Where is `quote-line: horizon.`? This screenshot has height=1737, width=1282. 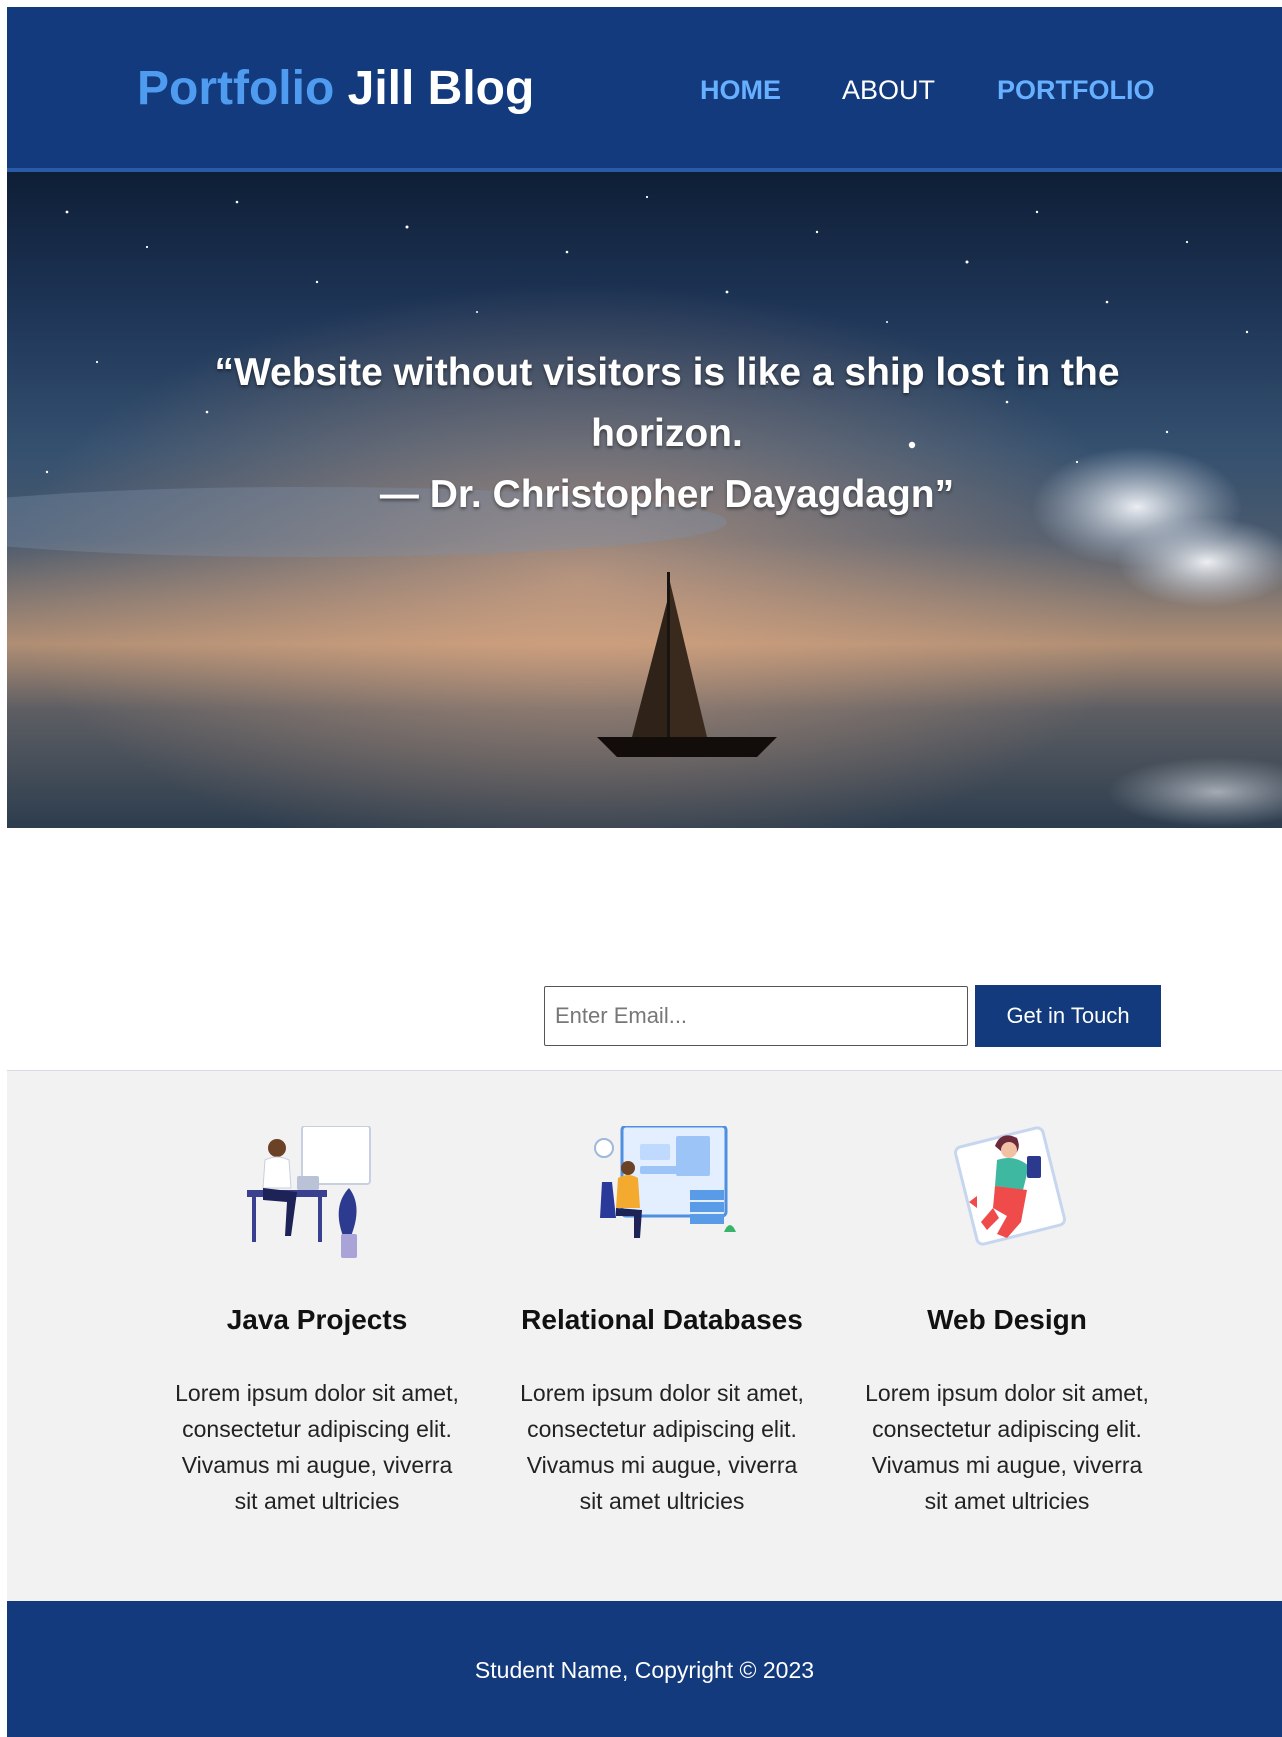 quote-line: horizon. is located at coordinates (667, 433).